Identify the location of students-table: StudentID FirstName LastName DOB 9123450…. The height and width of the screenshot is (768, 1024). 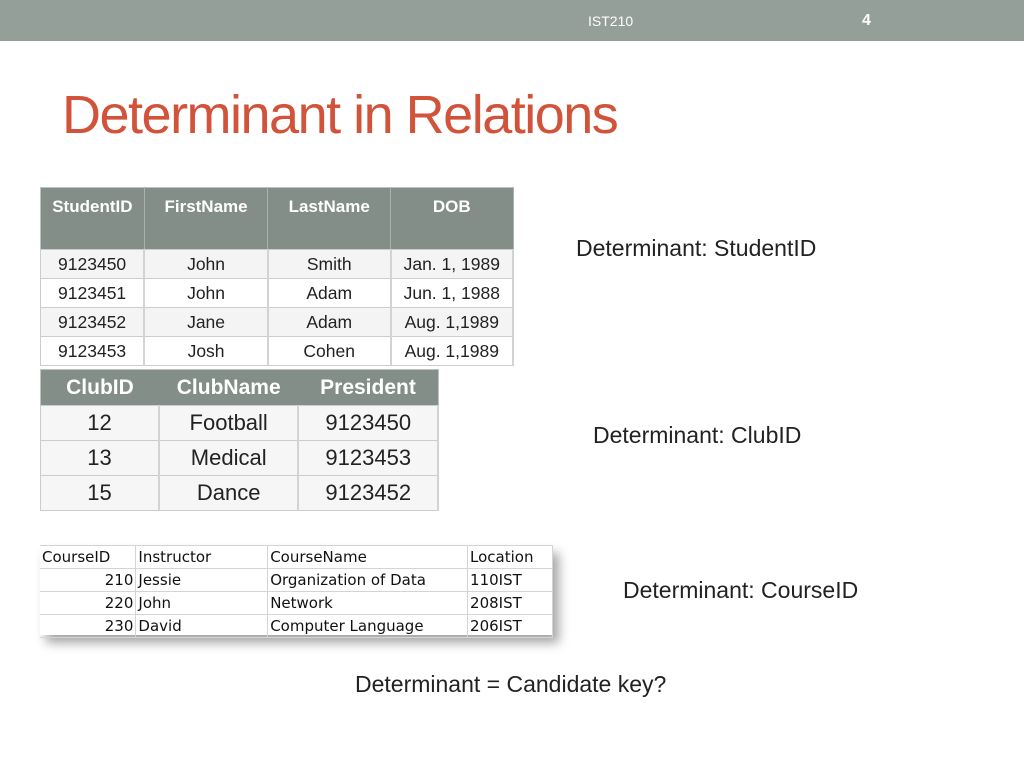
(277, 276).